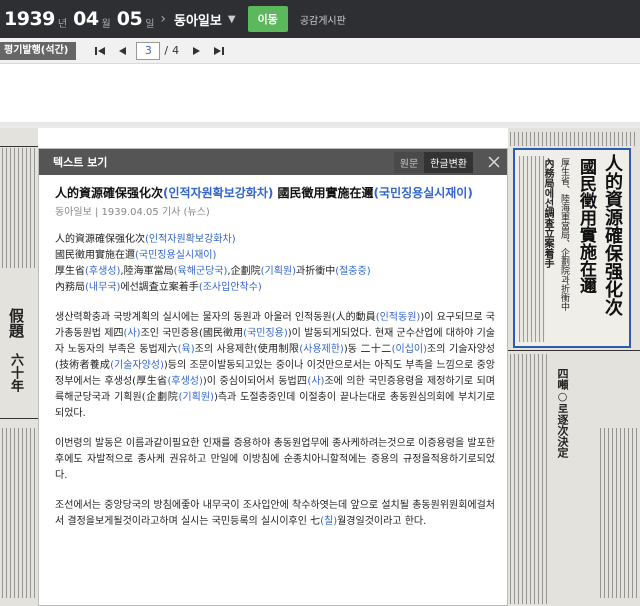 The image size is (640, 606). Describe the element at coordinates (213, 271) in the screenshot. I see `subheading-3: 厚生省(후생성),陸海軍當局(육해군당국),企劃院(기획원)과折衝中(절충중)` at that location.